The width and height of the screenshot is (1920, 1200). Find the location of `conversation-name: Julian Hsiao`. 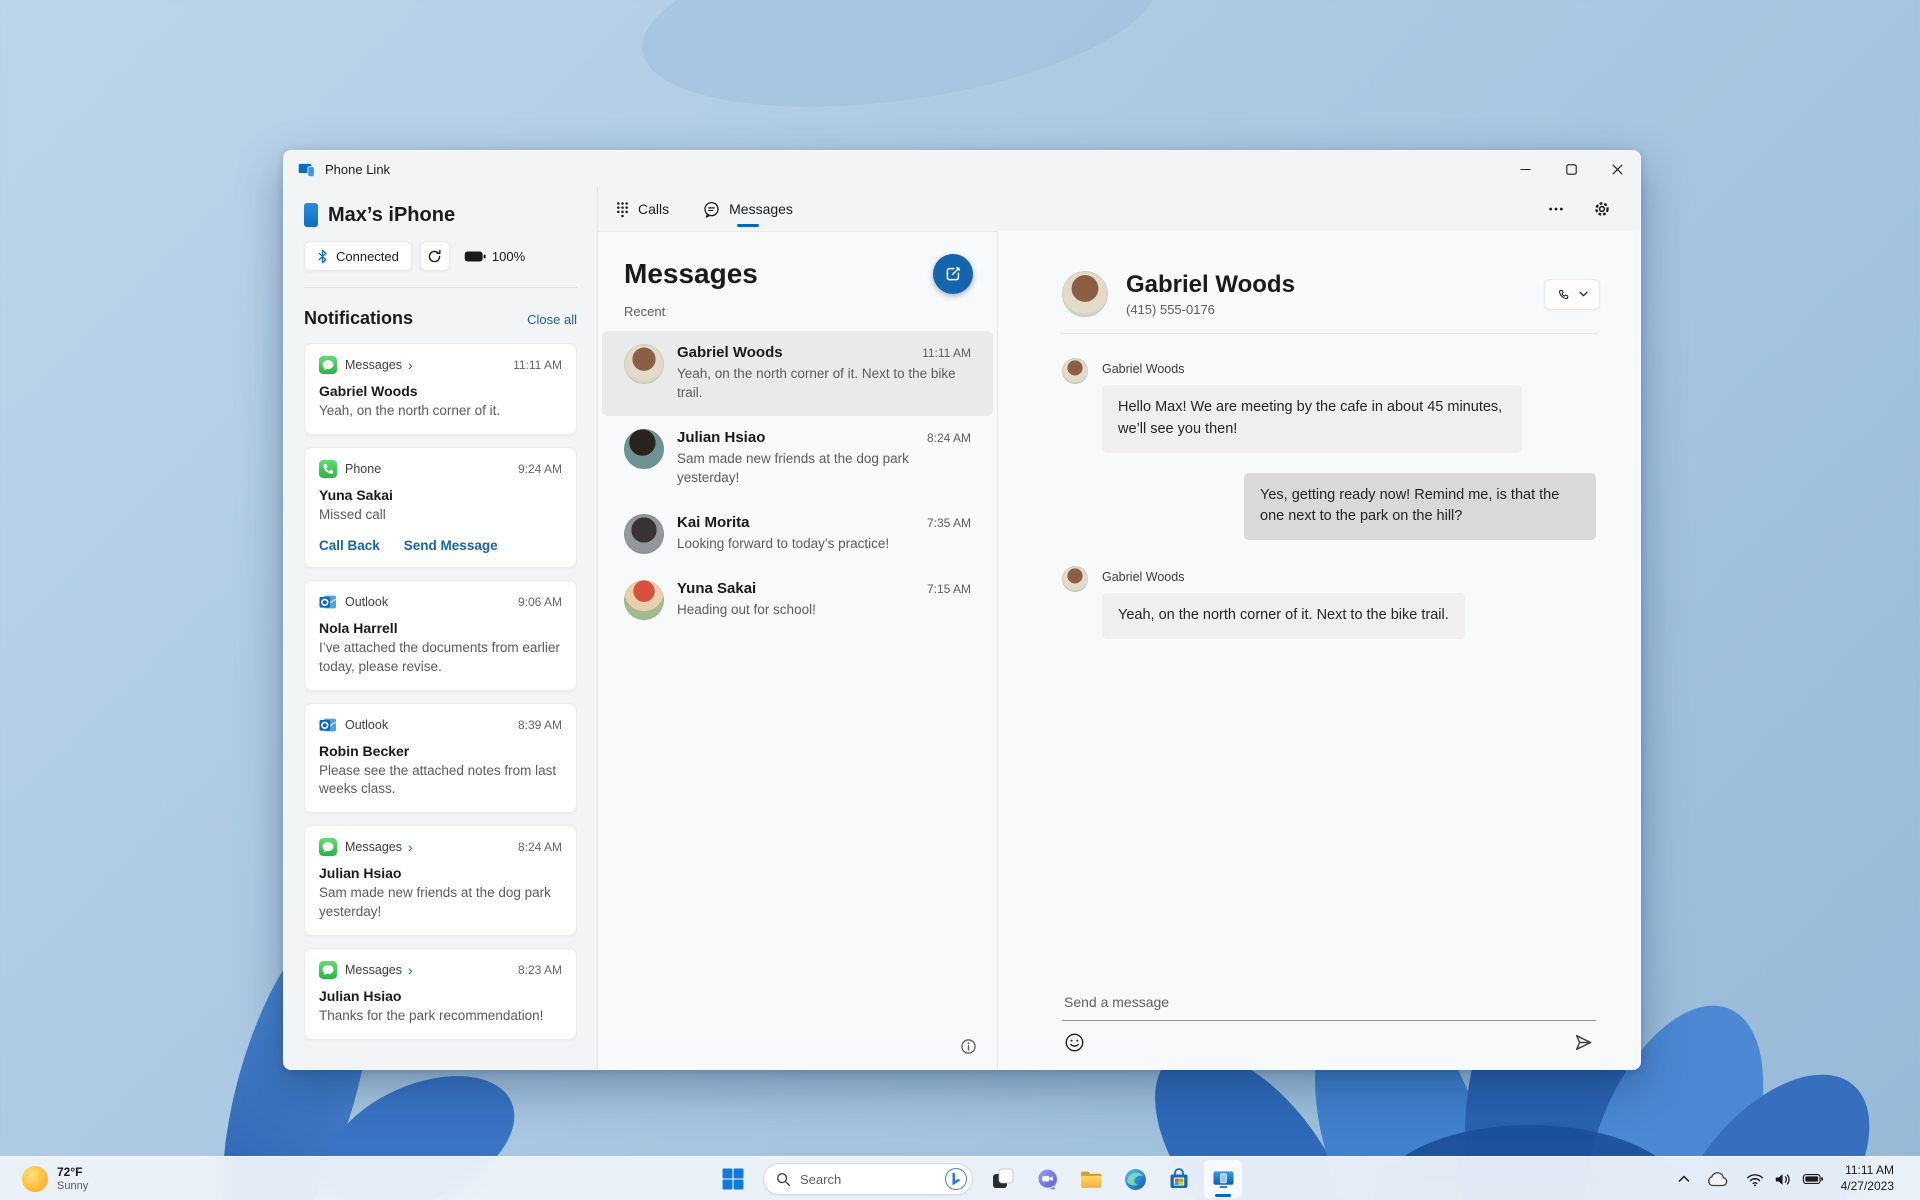

conversation-name: Julian Hsiao is located at coordinates (721, 437).